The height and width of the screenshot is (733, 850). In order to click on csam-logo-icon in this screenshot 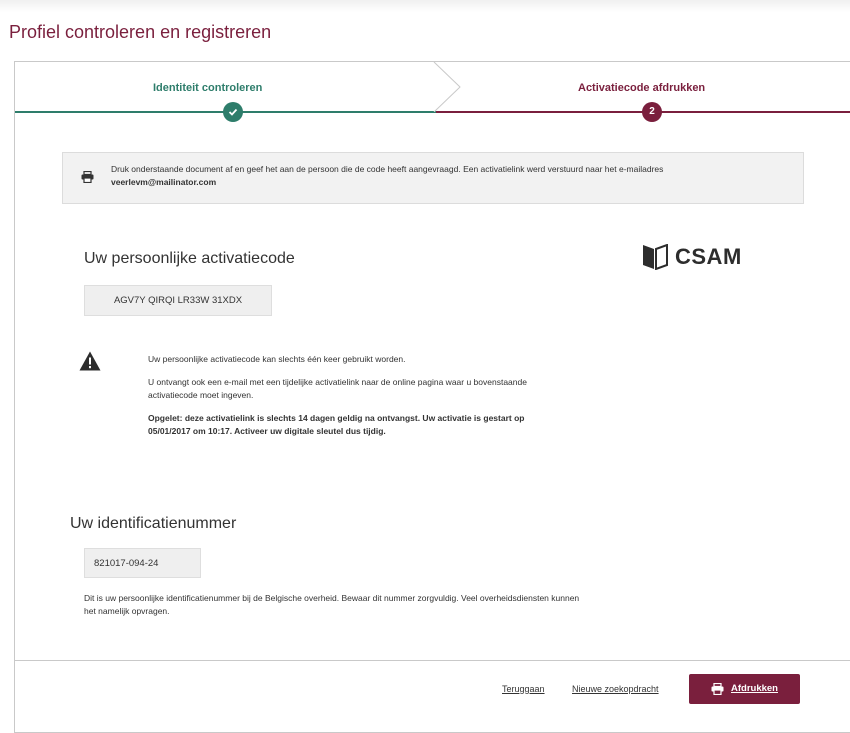, I will do `click(655, 257)`.